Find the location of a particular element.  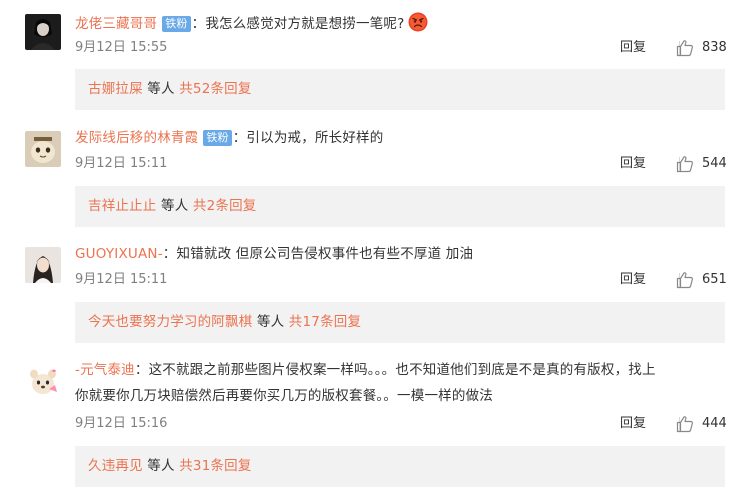

like-count: 544 is located at coordinates (714, 163).